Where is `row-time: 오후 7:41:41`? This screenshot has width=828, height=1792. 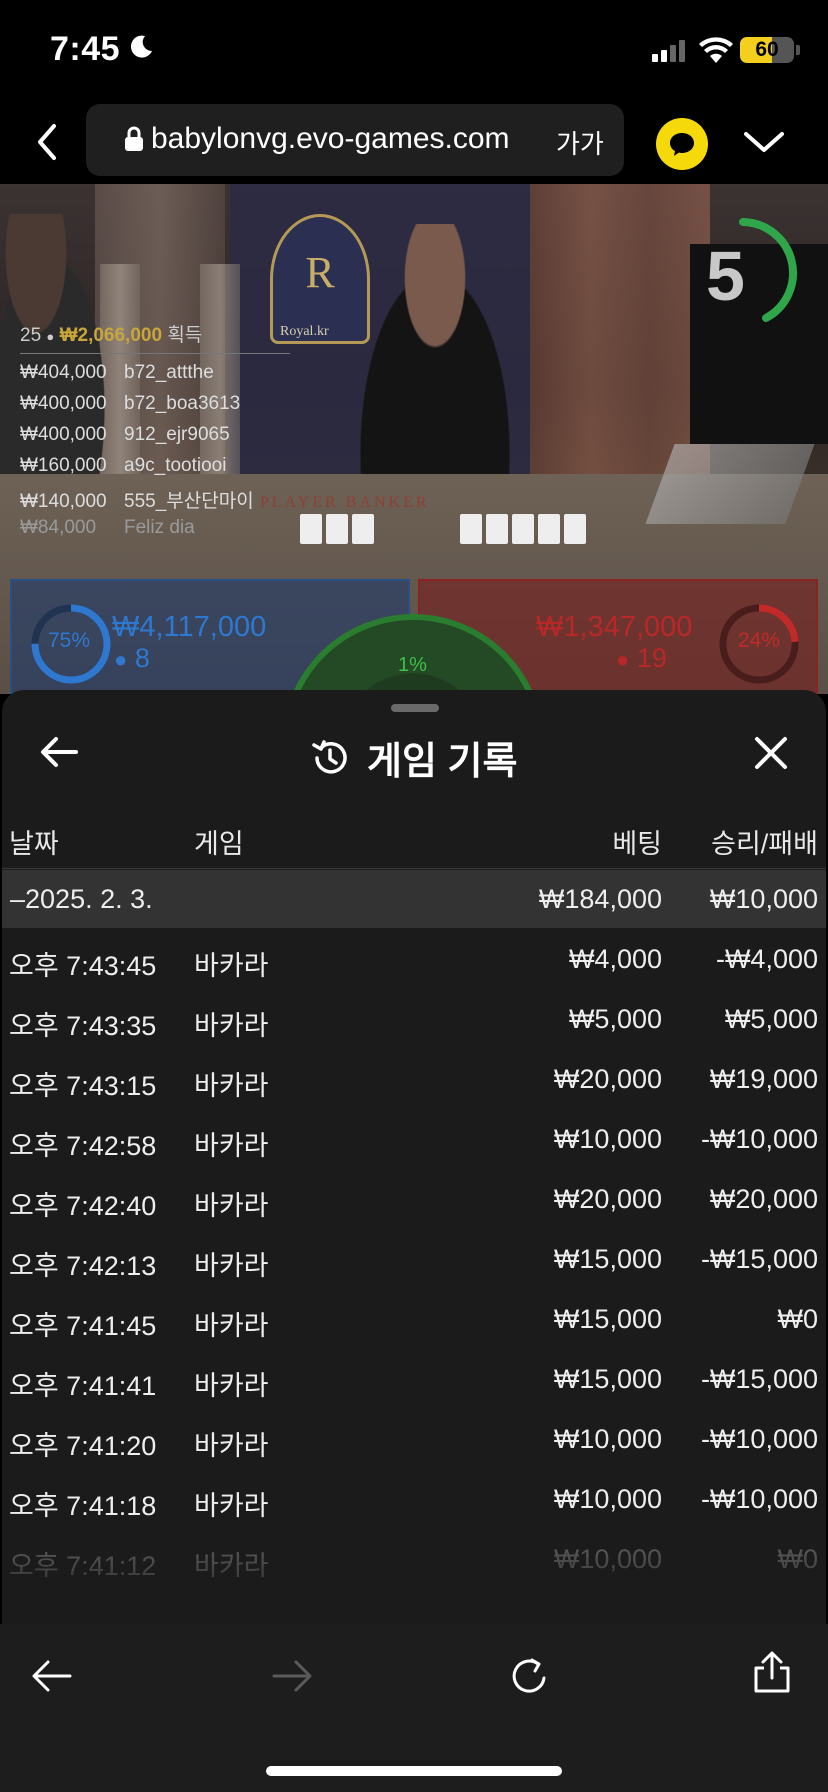 row-time: 오후 7:41:41 is located at coordinates (83, 1386).